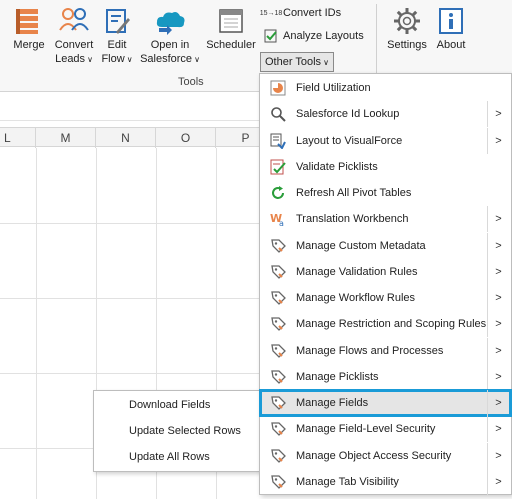 The height and width of the screenshot is (499, 512). Describe the element at coordinates (333, 88) in the screenshot. I see `menu-item-label: Field Utilization` at that location.